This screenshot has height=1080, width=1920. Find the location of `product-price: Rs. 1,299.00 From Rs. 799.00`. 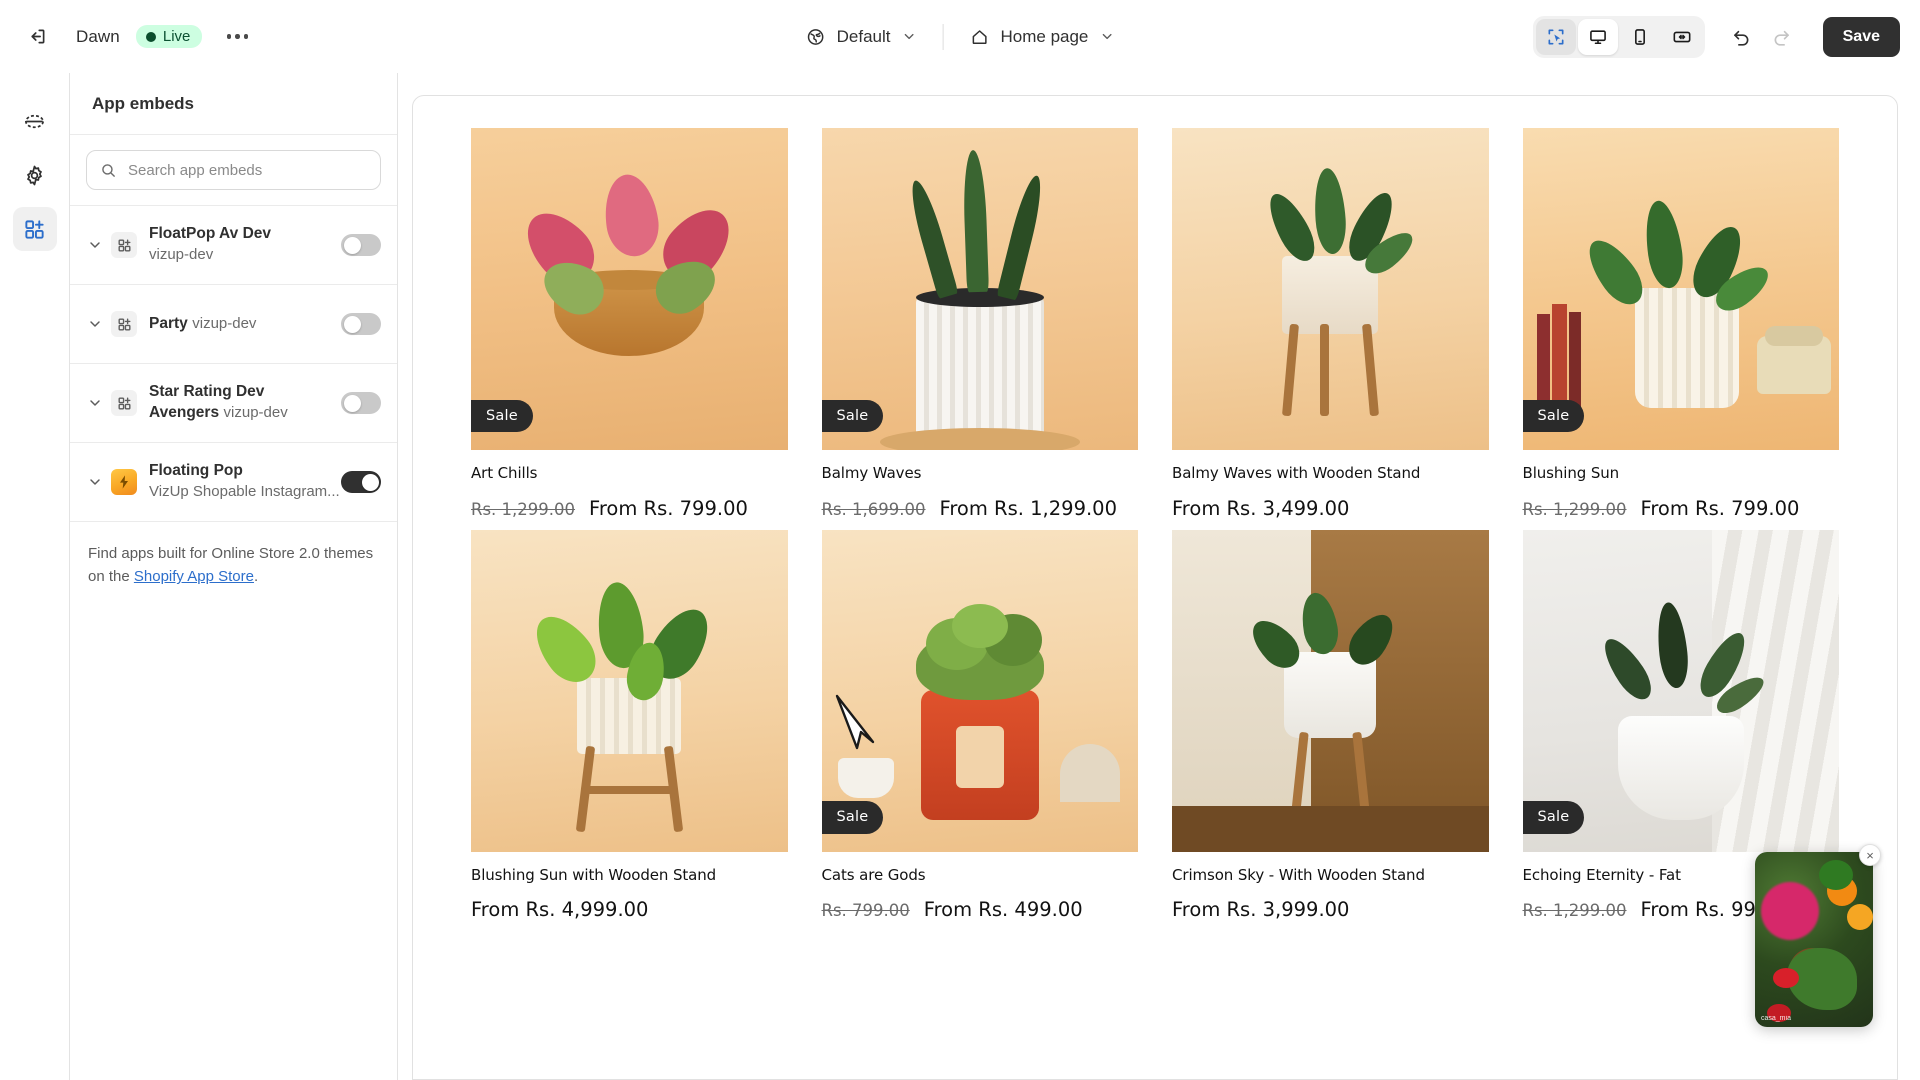

product-price: Rs. 1,299.00 From Rs. 799.00 is located at coordinates (629, 508).